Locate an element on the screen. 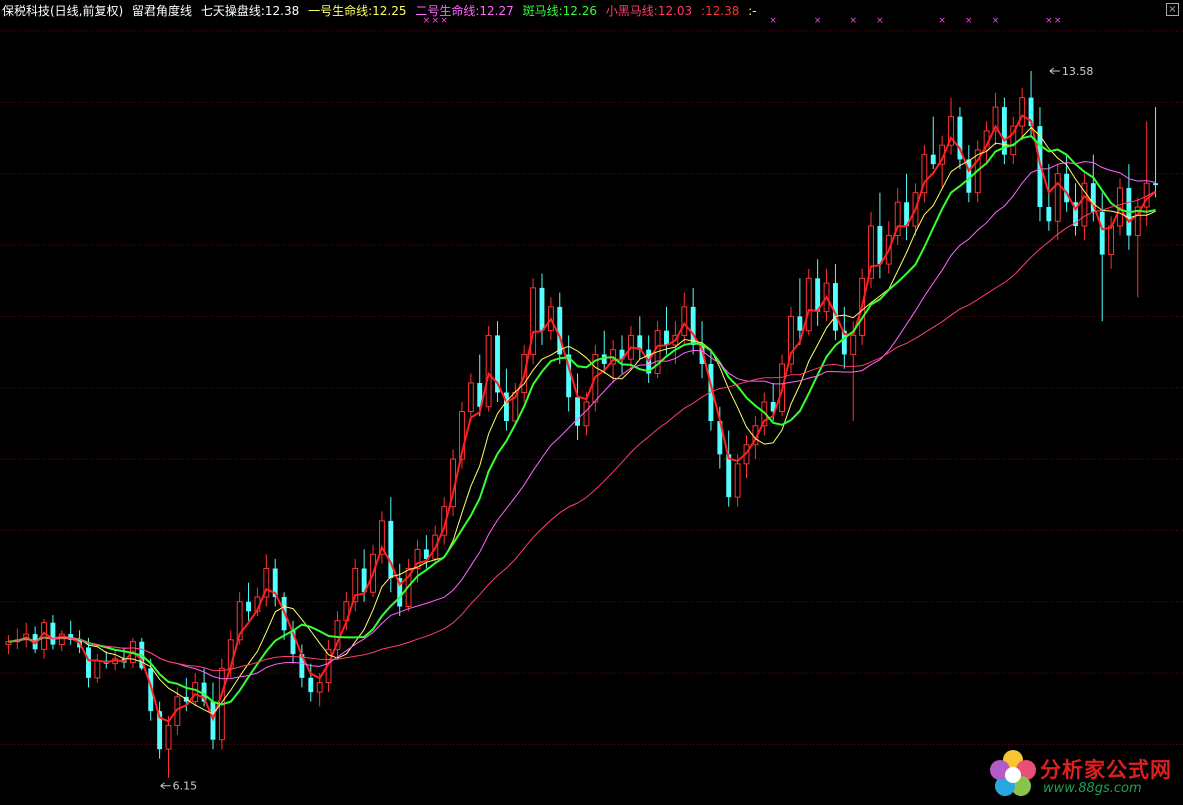  signal-mark-11: × is located at coordinates (1058, 21).